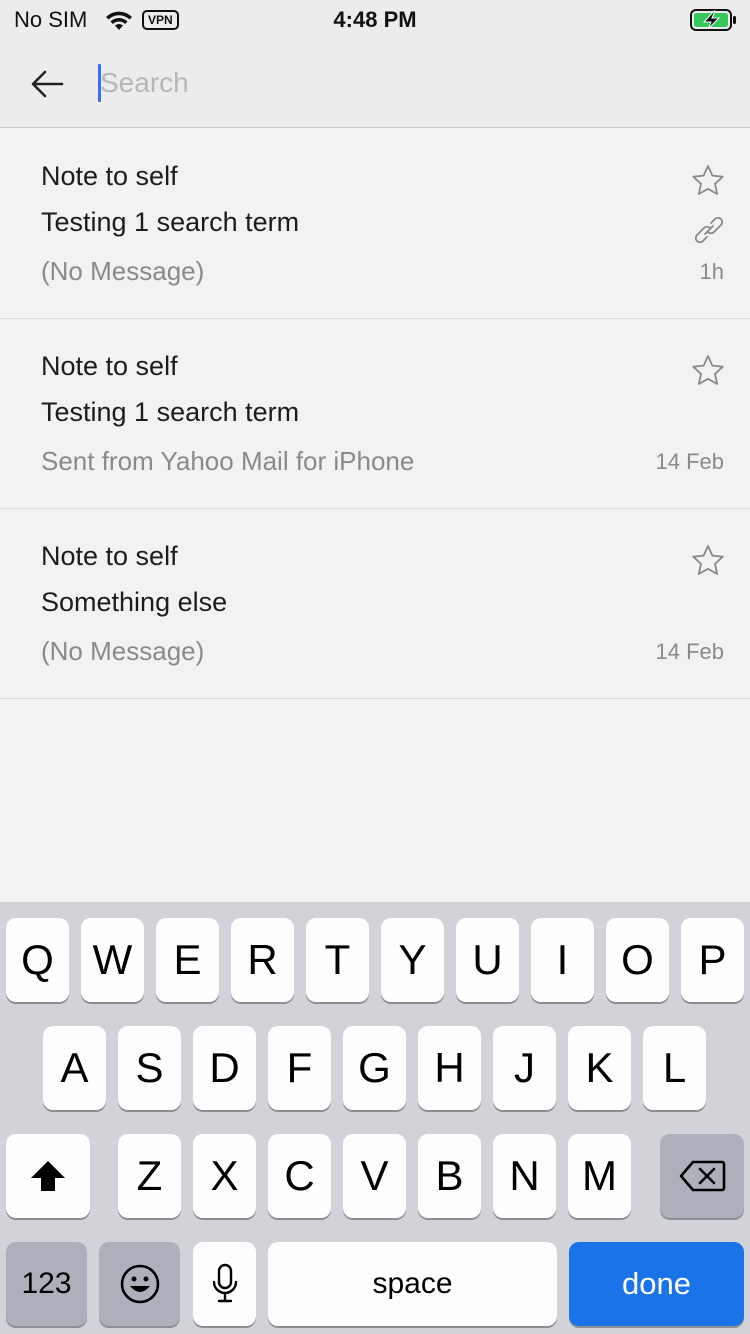 The height and width of the screenshot is (1334, 750). What do you see at coordinates (711, 271) in the screenshot?
I see `result-date: 1h` at bounding box center [711, 271].